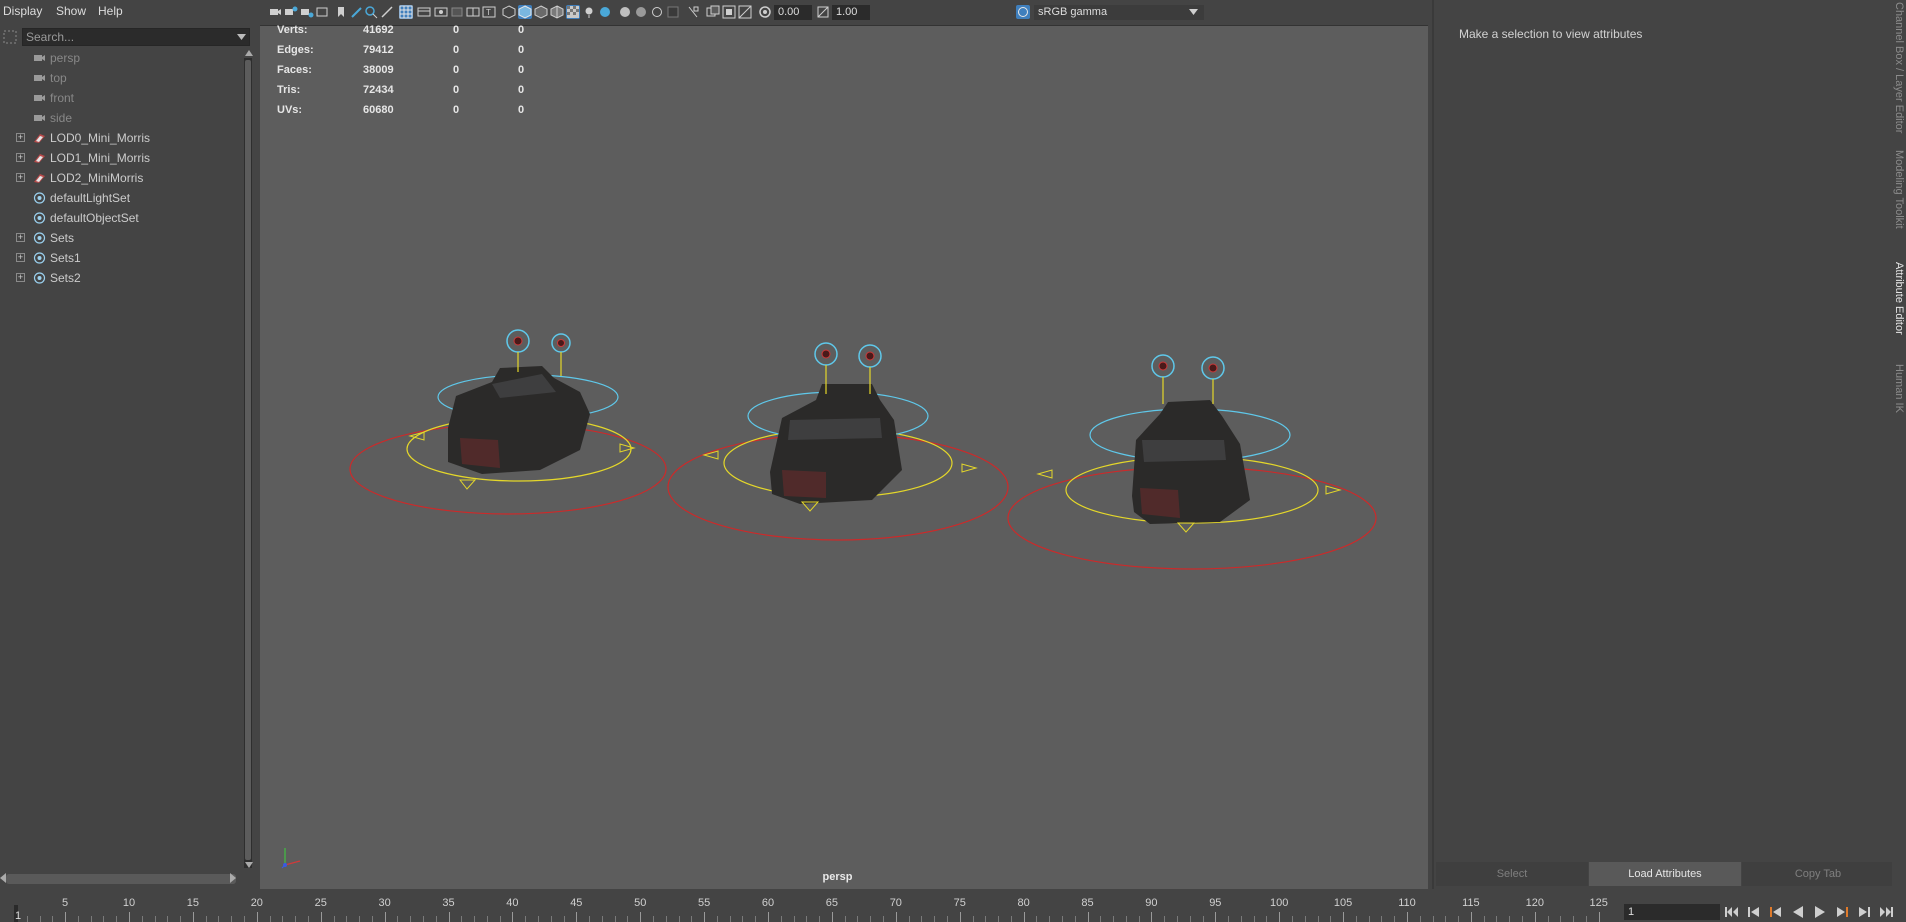 Image resolution: width=1906 pixels, height=922 pixels. I want to click on image-plane-icon, so click(323, 12).